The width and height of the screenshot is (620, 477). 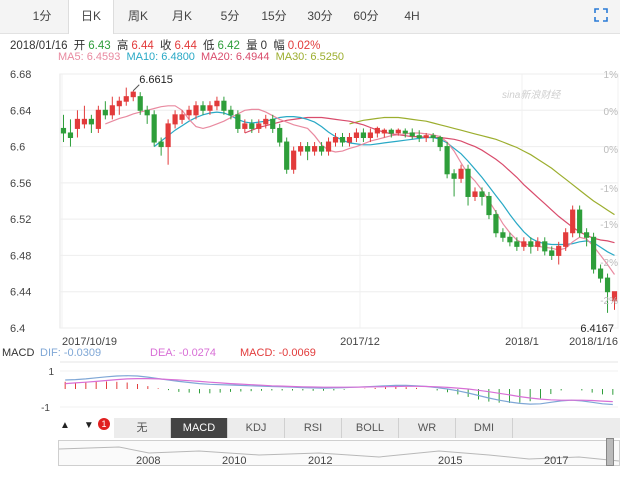 What do you see at coordinates (234, 461) in the screenshot?
I see `nav-year-label: 2010` at bounding box center [234, 461].